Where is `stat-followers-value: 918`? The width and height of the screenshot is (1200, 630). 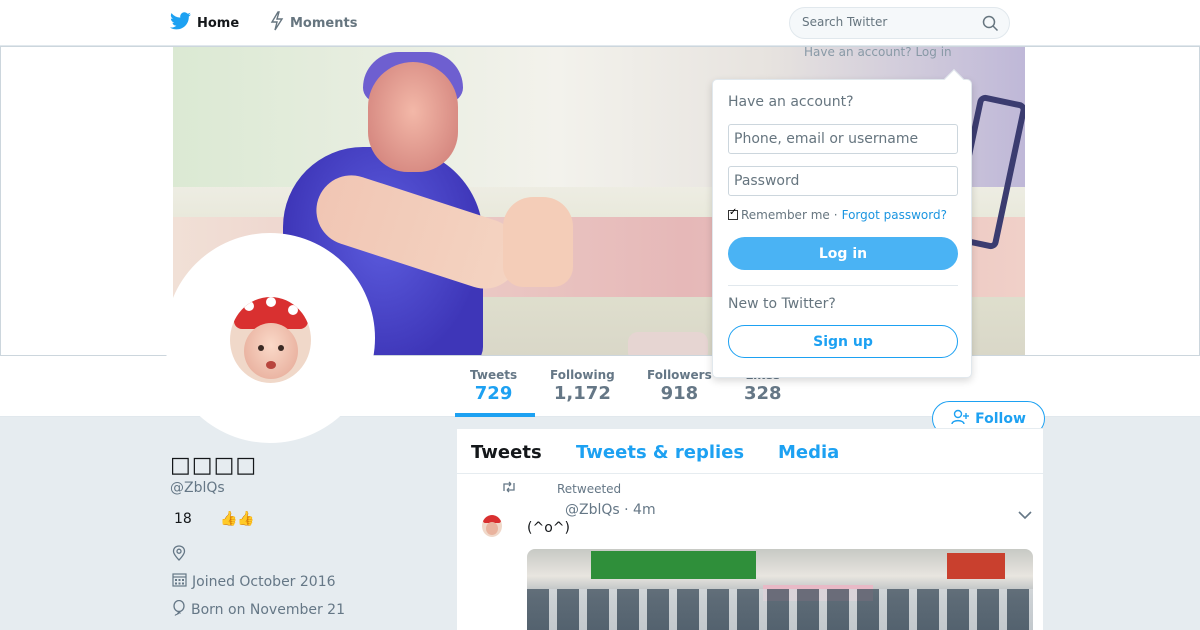 stat-followers-value: 918 is located at coordinates (679, 393).